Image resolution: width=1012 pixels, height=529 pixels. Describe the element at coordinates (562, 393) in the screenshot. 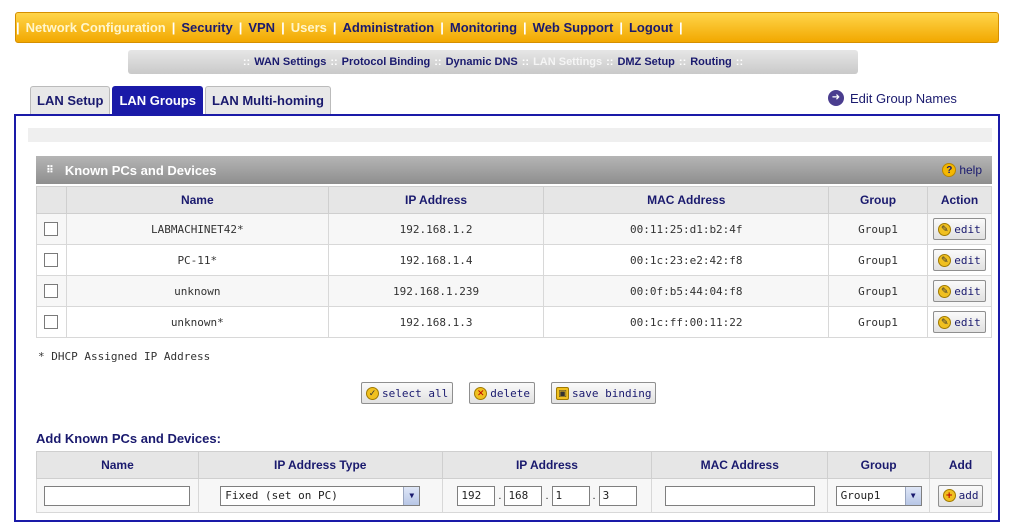

I see `save-icon: ▣` at that location.